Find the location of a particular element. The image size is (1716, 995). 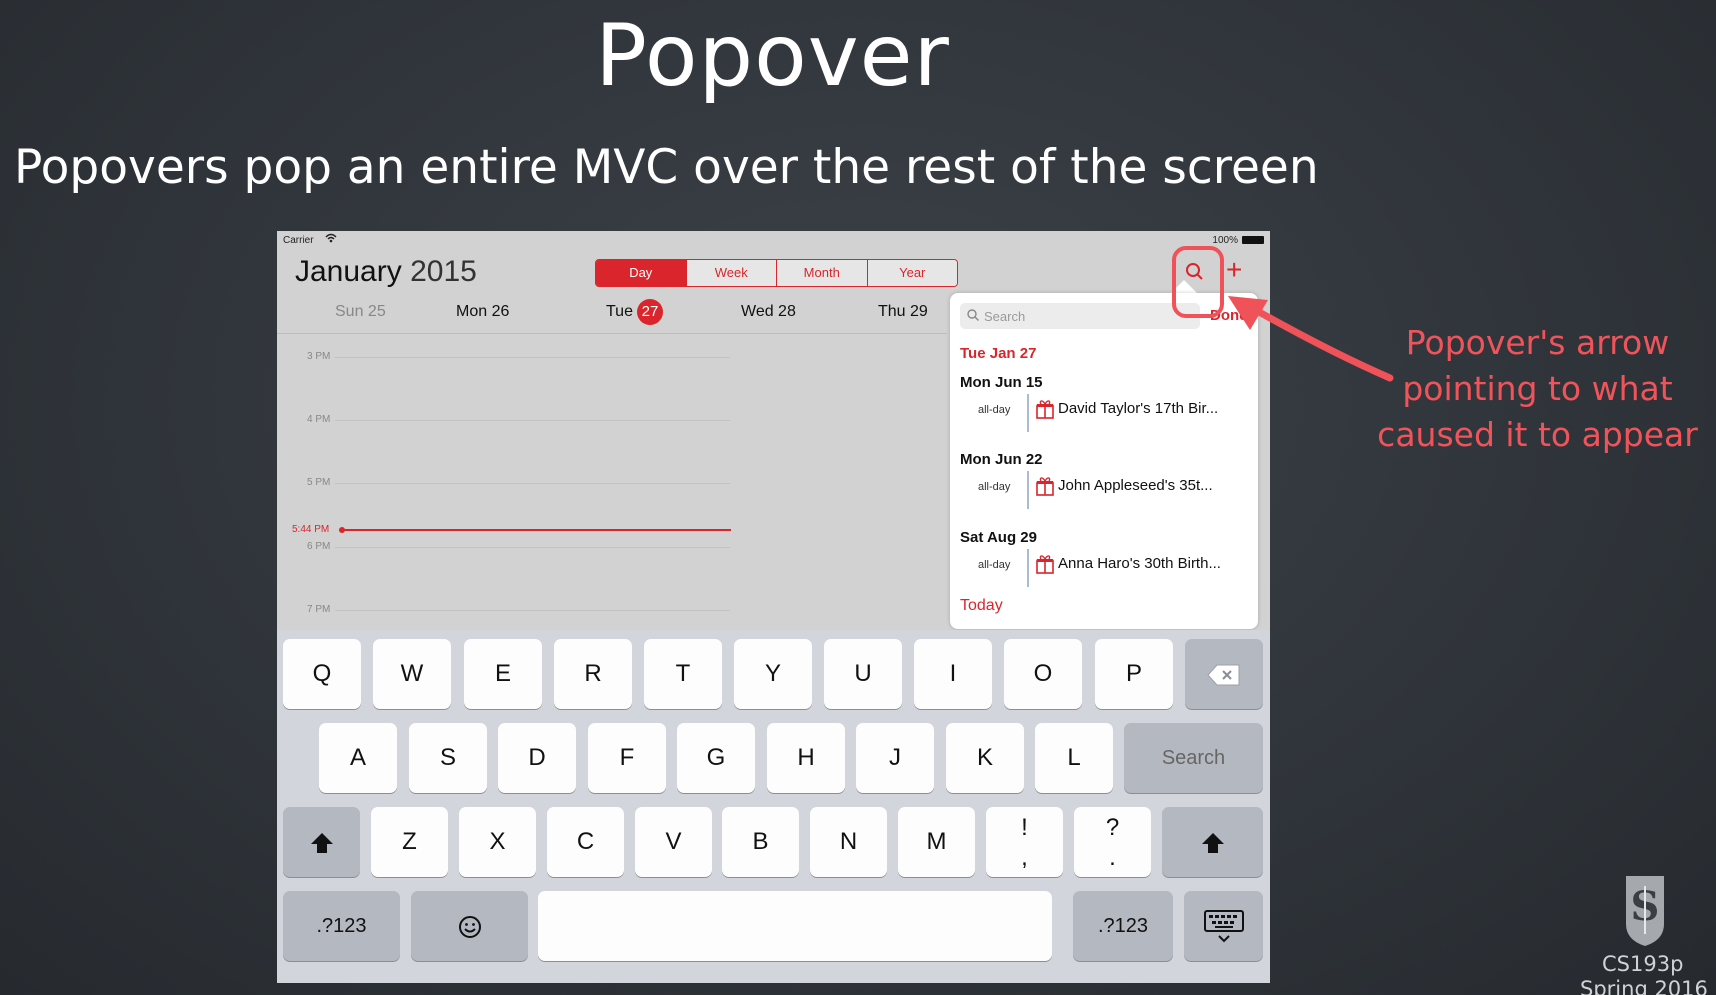

key-t: T is located at coordinates (683, 674).